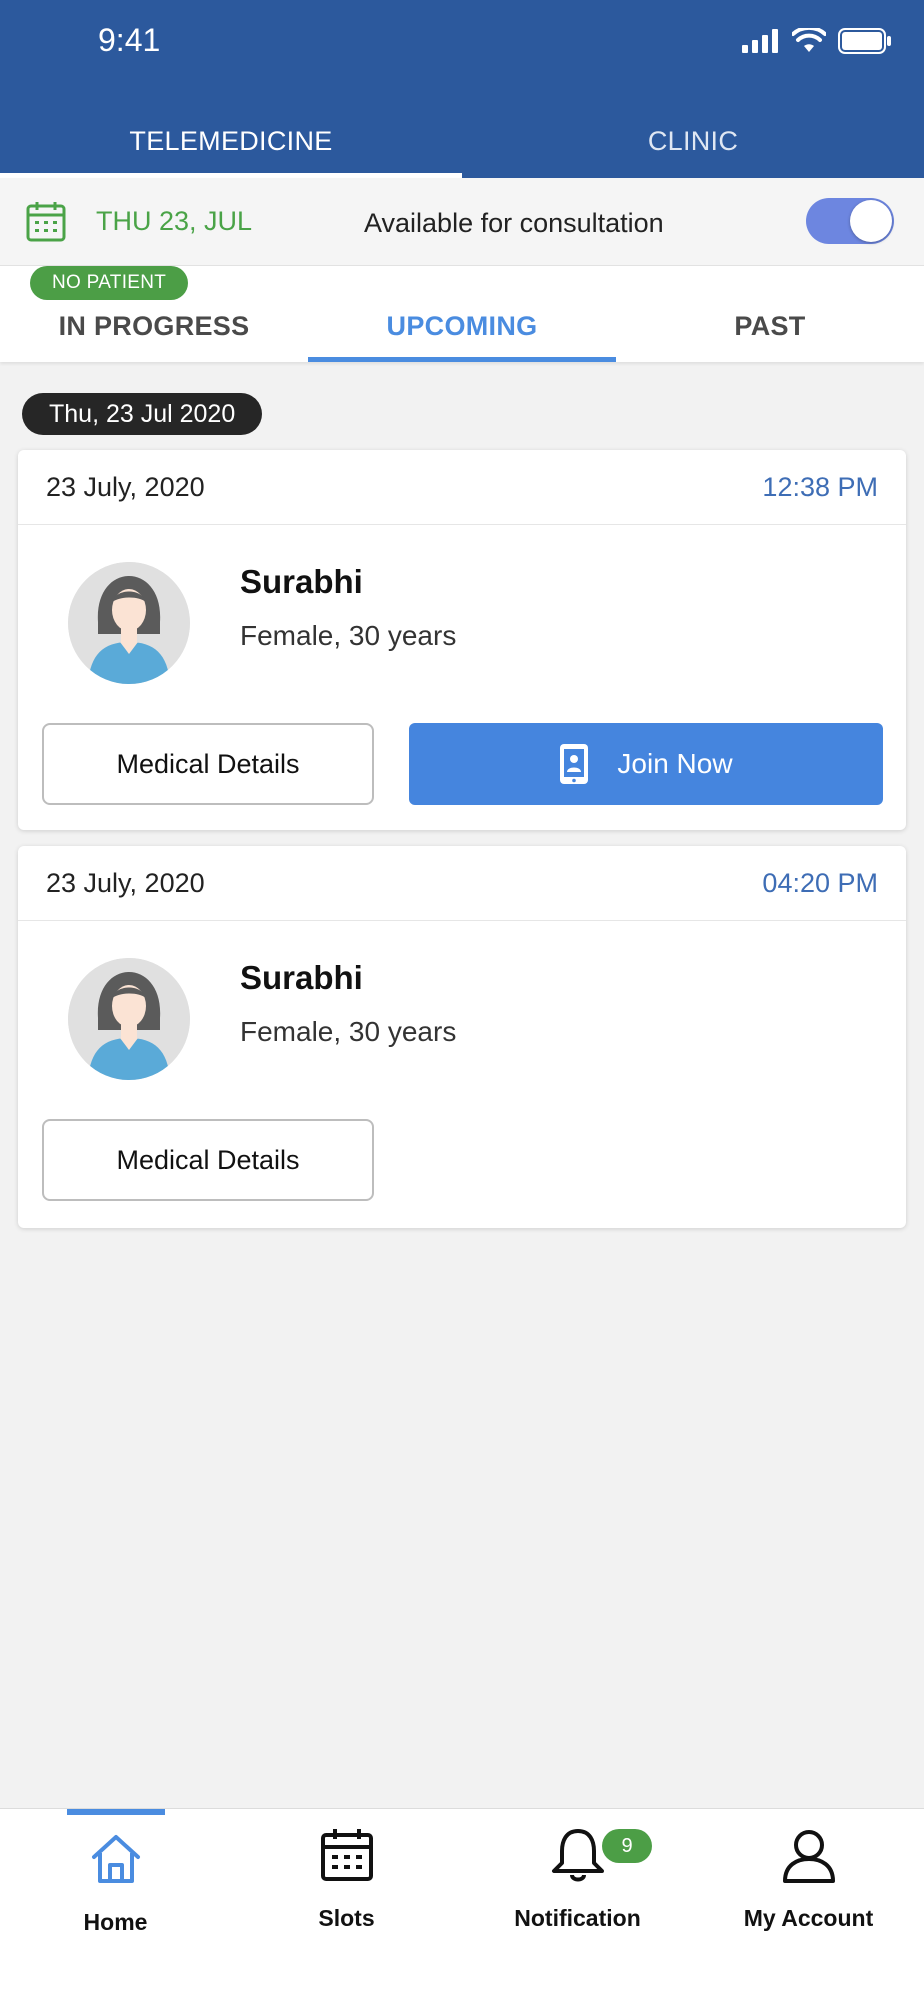 This screenshot has height=2000, width=924. Describe the element at coordinates (462, 883) in the screenshot. I see `appointment-card-header: 23 July, 2020 04:20 PM` at that location.